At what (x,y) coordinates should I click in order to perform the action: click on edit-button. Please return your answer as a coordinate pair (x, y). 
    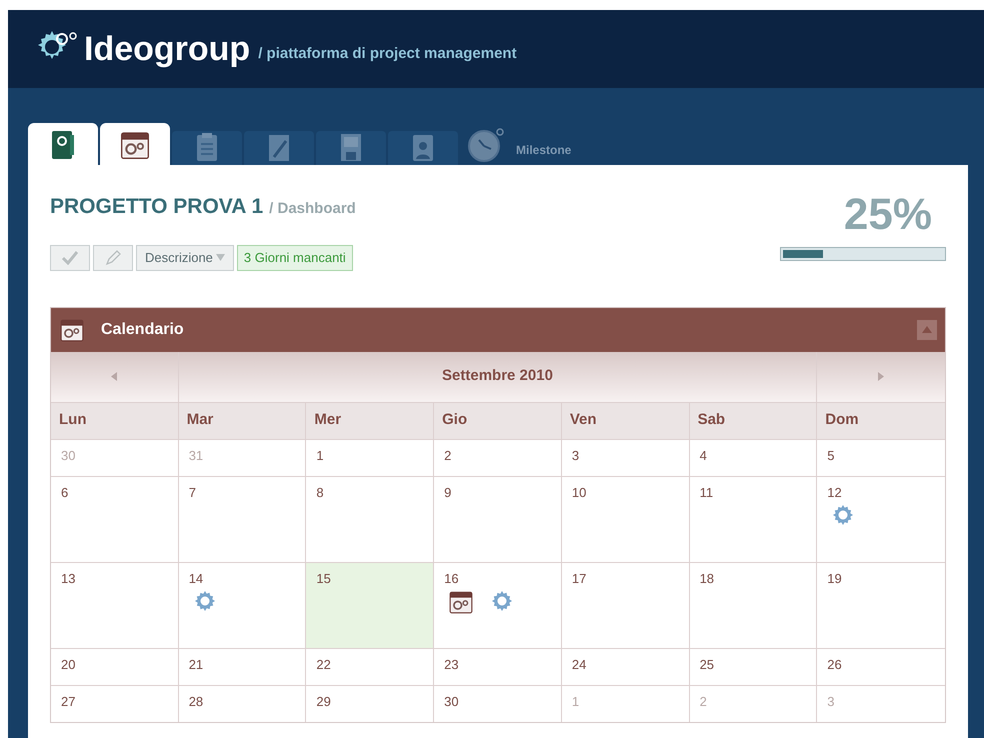
    Looking at the image, I should click on (113, 257).